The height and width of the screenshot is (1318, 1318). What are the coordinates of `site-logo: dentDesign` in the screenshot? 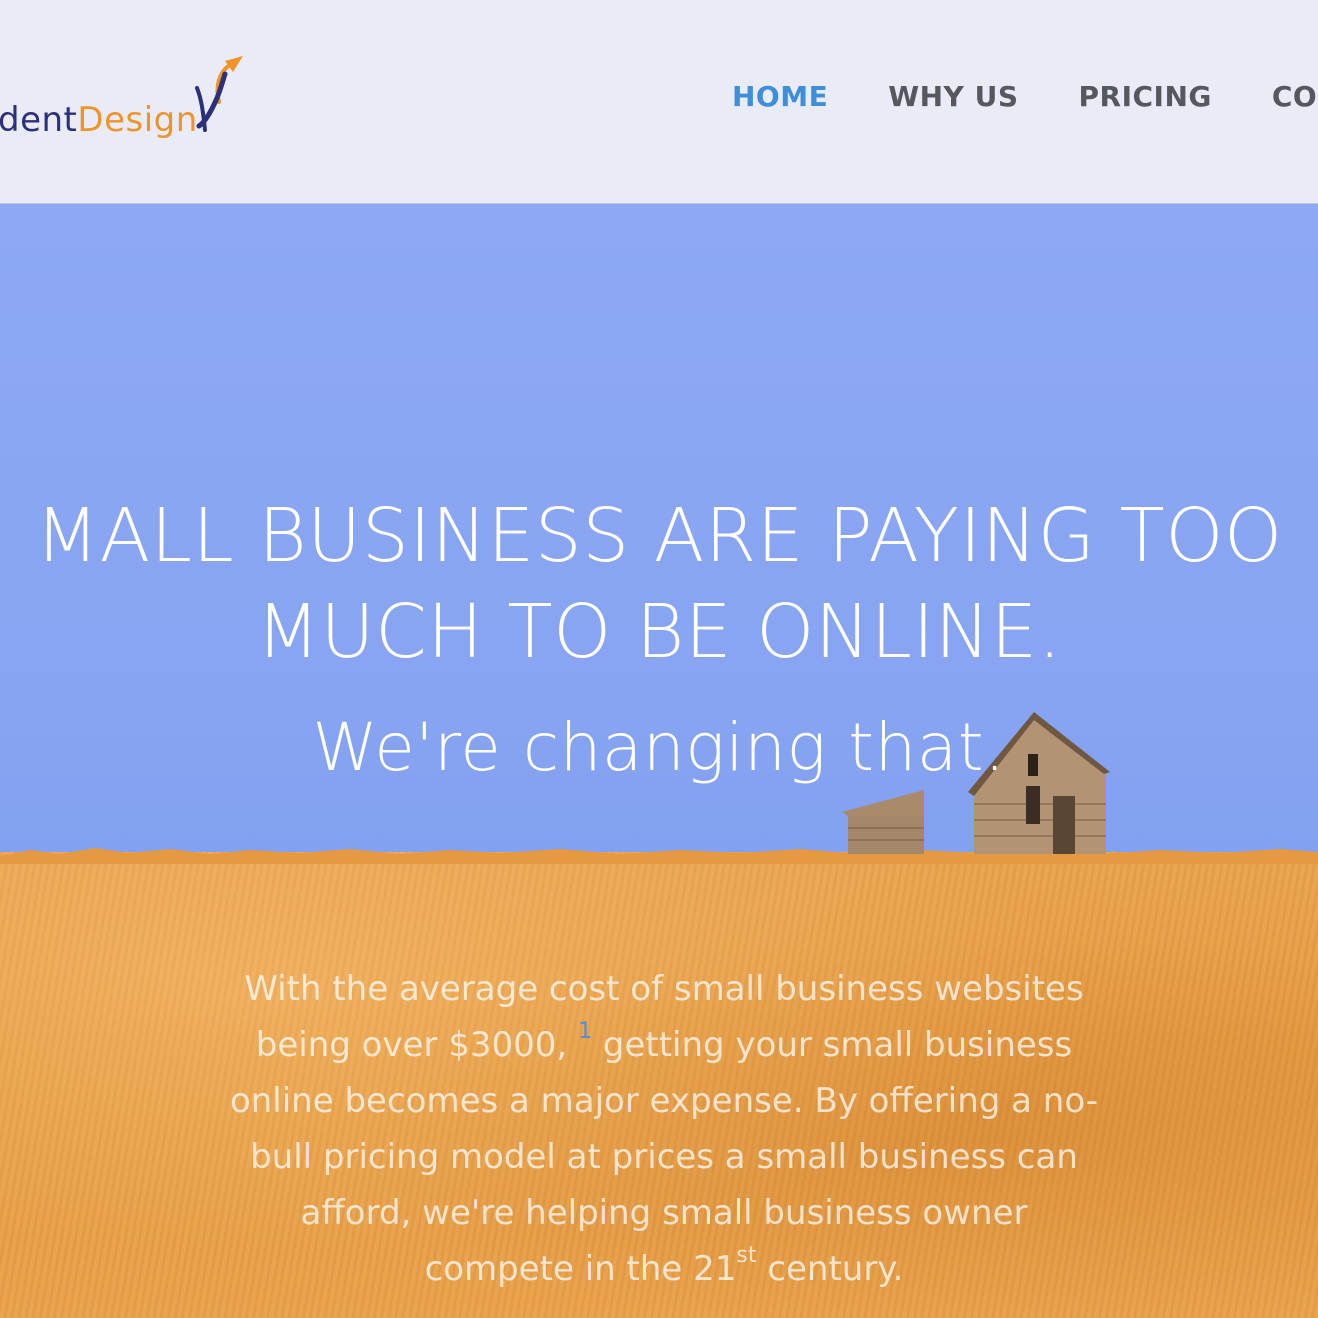 It's located at (125, 100).